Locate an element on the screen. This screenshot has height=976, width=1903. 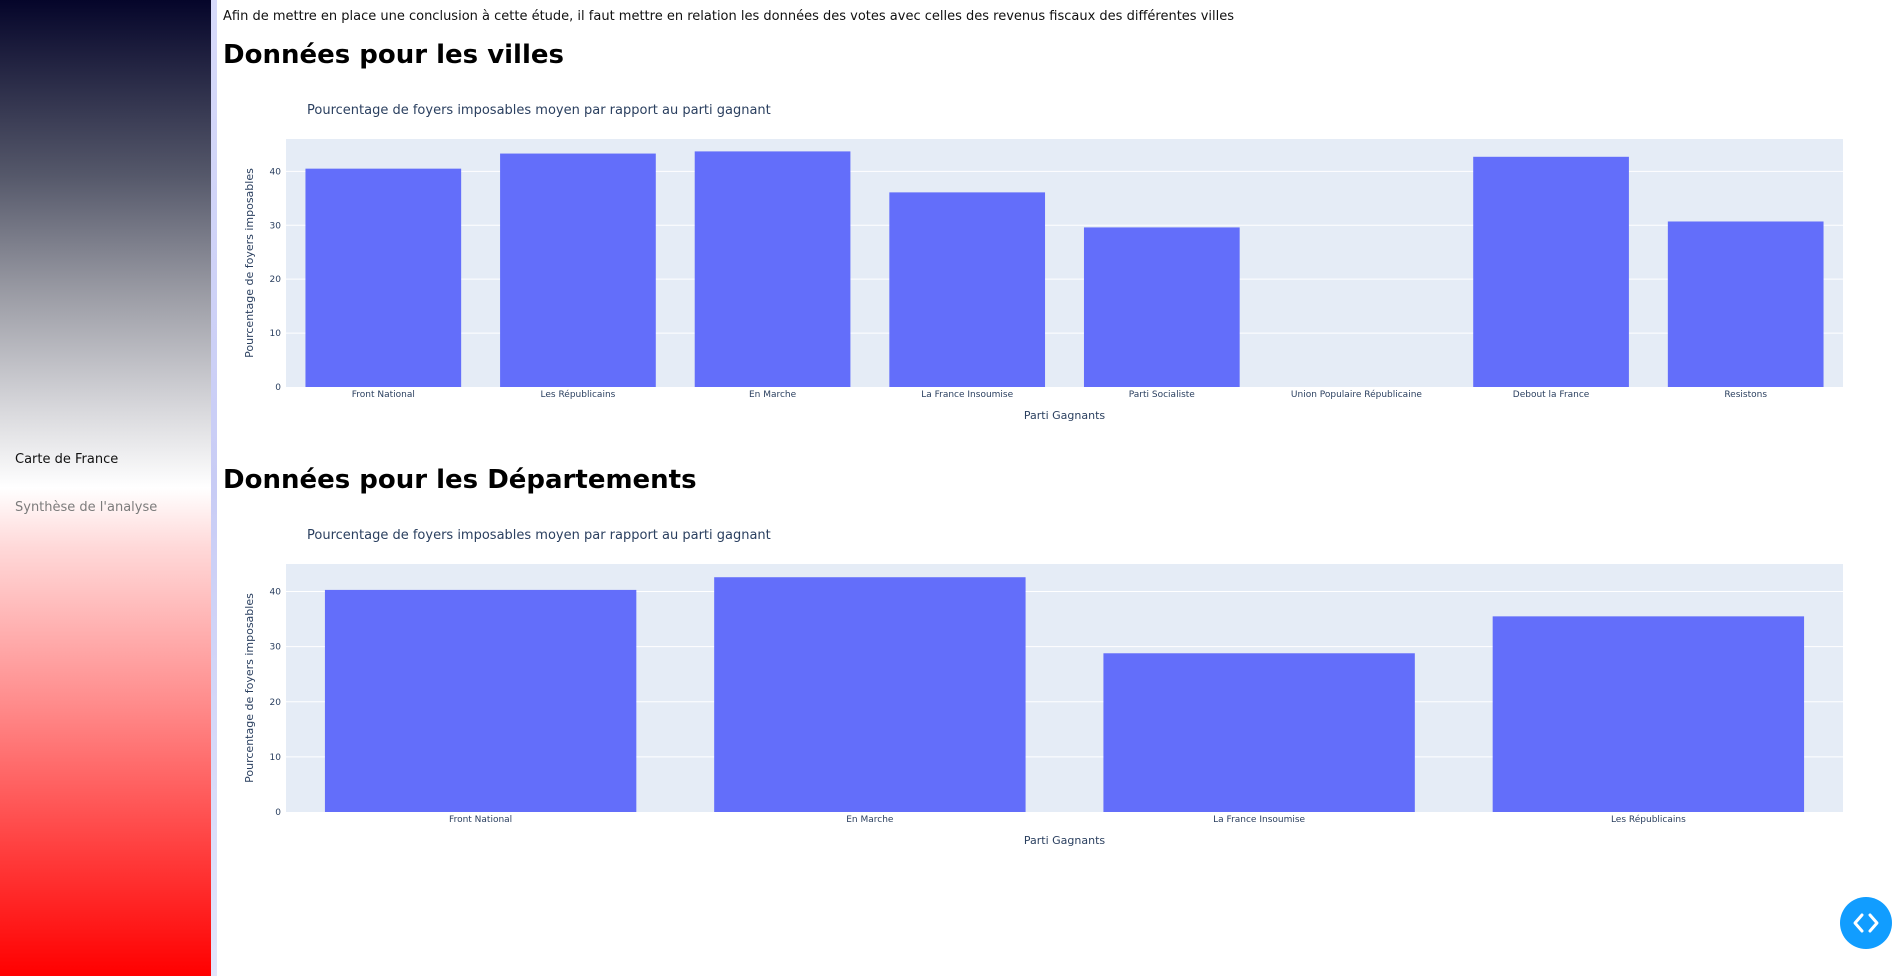
section-title-villes: Données pour les villes is located at coordinates (393, 55).